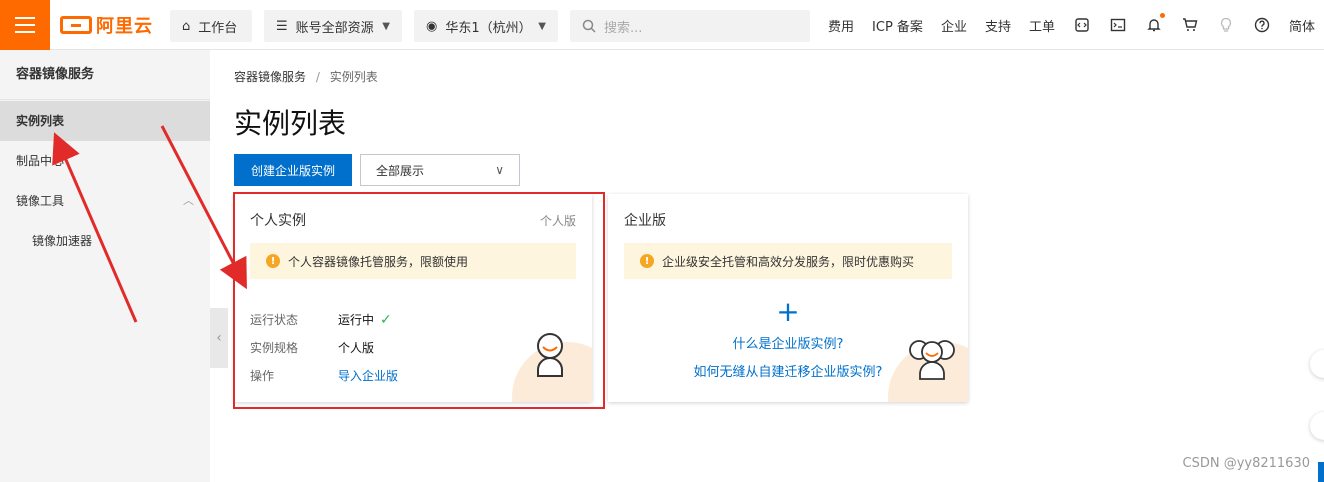  What do you see at coordinates (149, 224) in the screenshot?
I see `annotation-arrows` at bounding box center [149, 224].